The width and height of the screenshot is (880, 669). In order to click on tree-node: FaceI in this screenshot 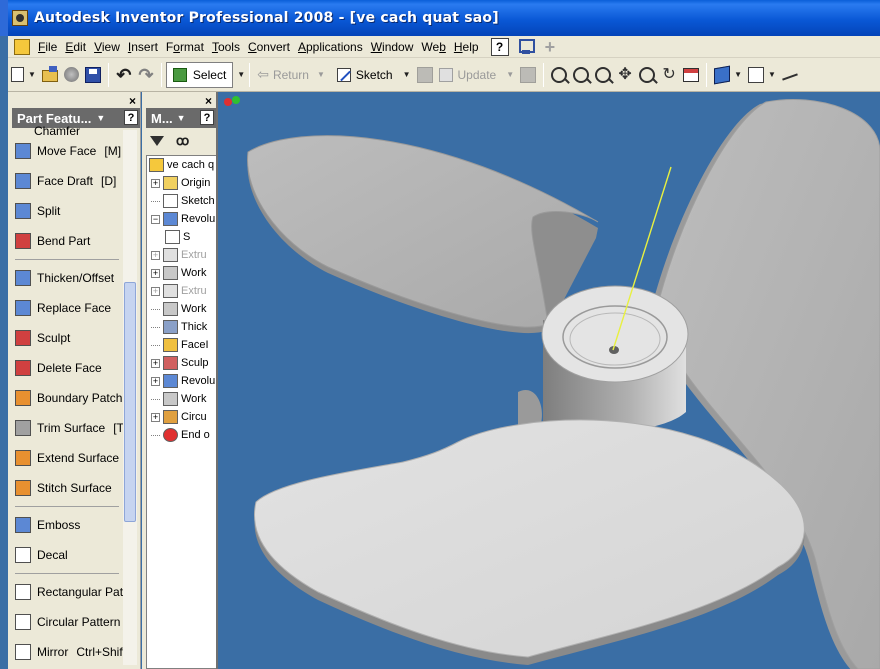, I will do `click(181, 345)`.